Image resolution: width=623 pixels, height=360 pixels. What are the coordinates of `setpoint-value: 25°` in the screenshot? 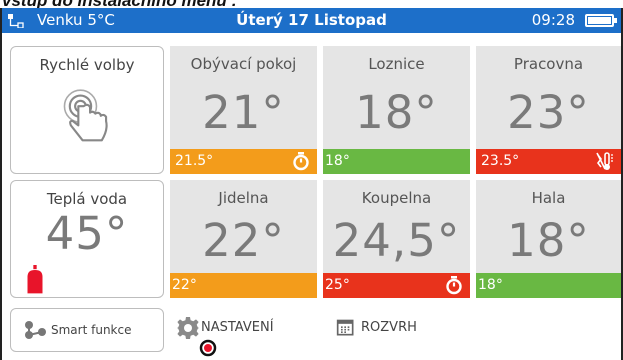 It's located at (337, 285).